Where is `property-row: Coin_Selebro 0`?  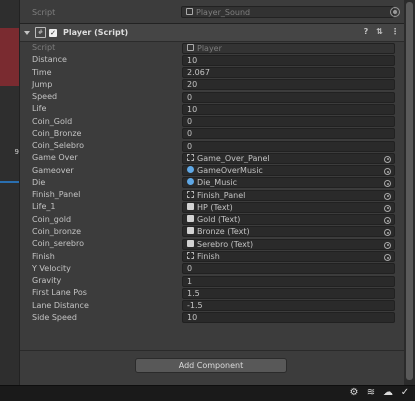
property-row: Coin_Selebro 0 is located at coordinates (212, 146).